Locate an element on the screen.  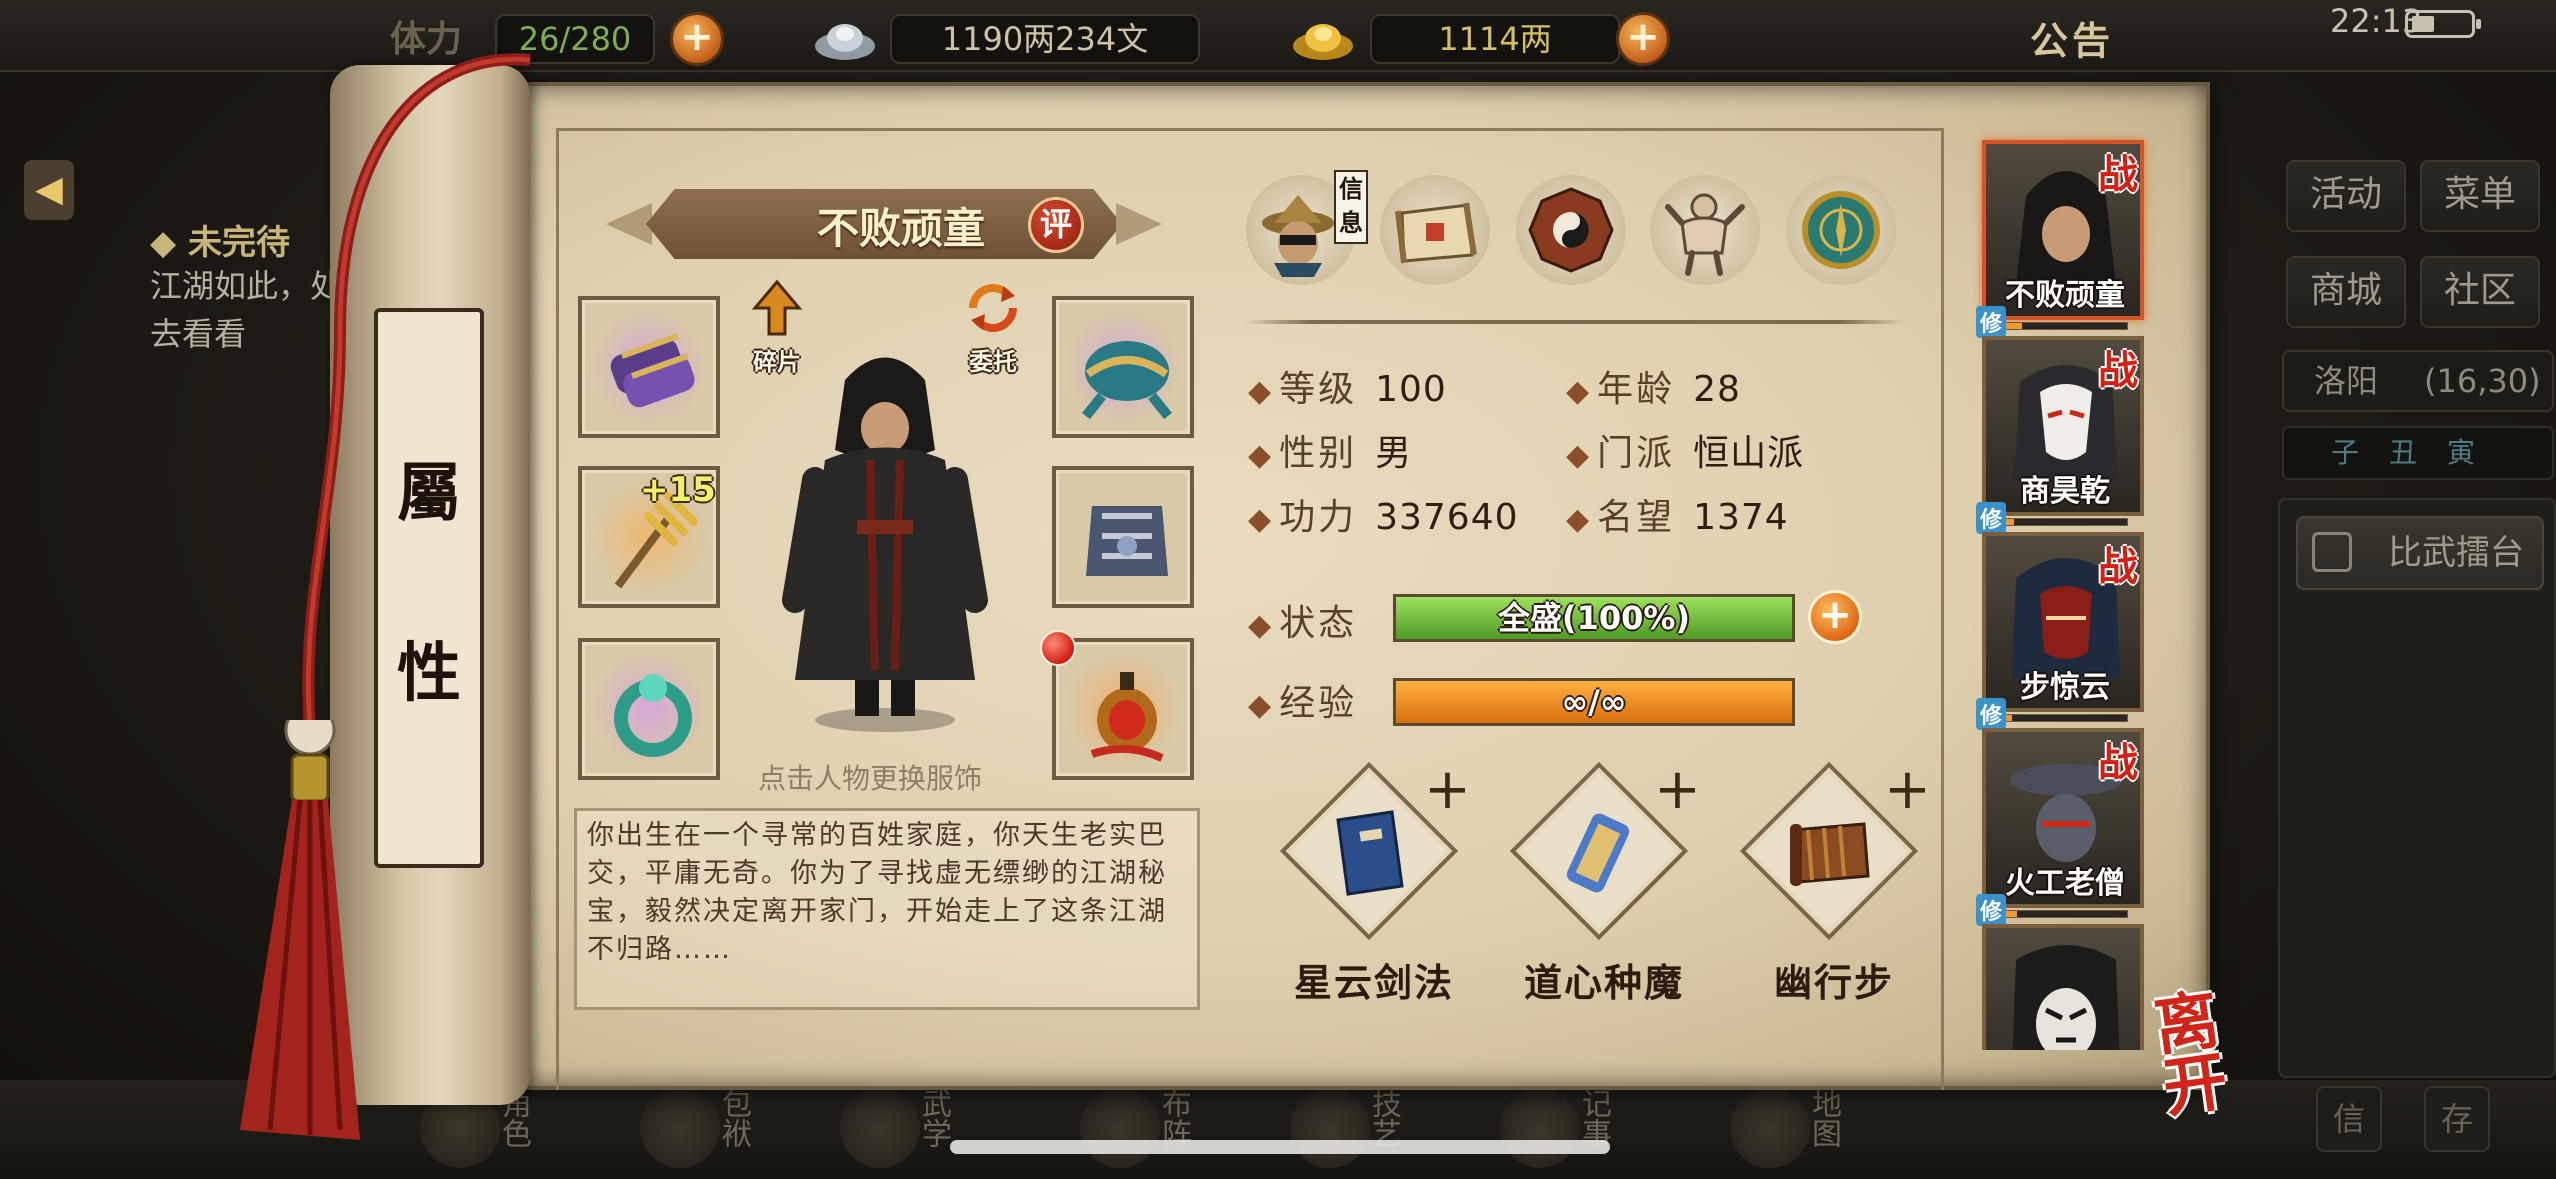
home-indicator is located at coordinates (1280, 1147).